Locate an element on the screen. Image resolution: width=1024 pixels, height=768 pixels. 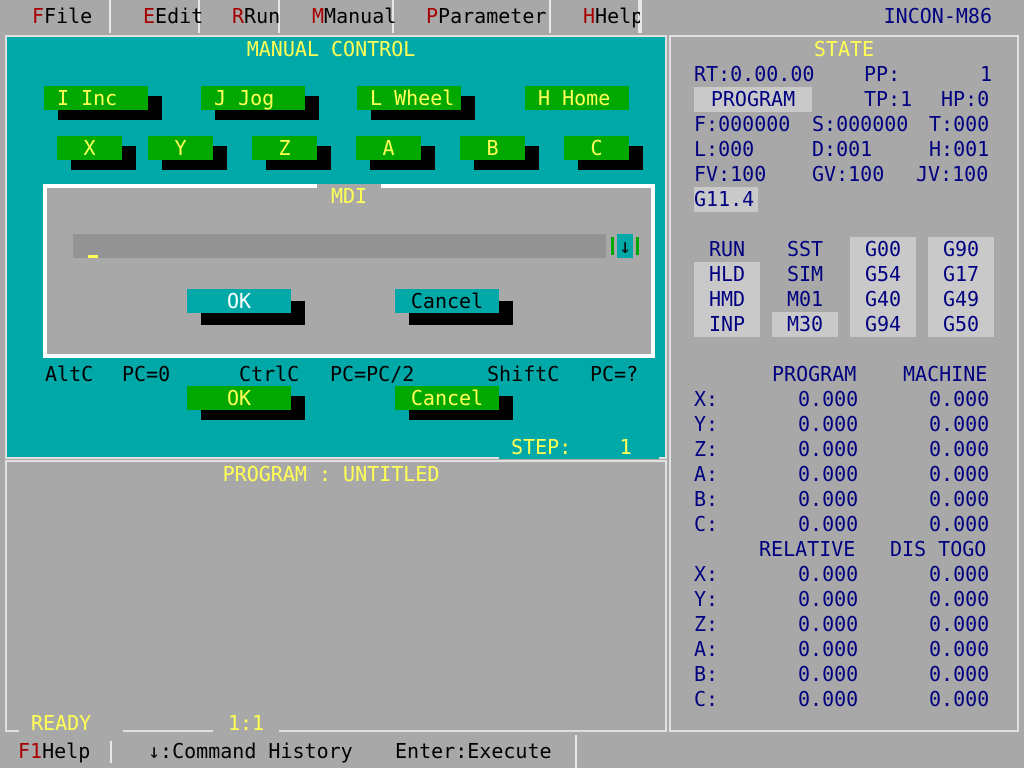
jog-mode-button: J Jog is located at coordinates (253, 98).